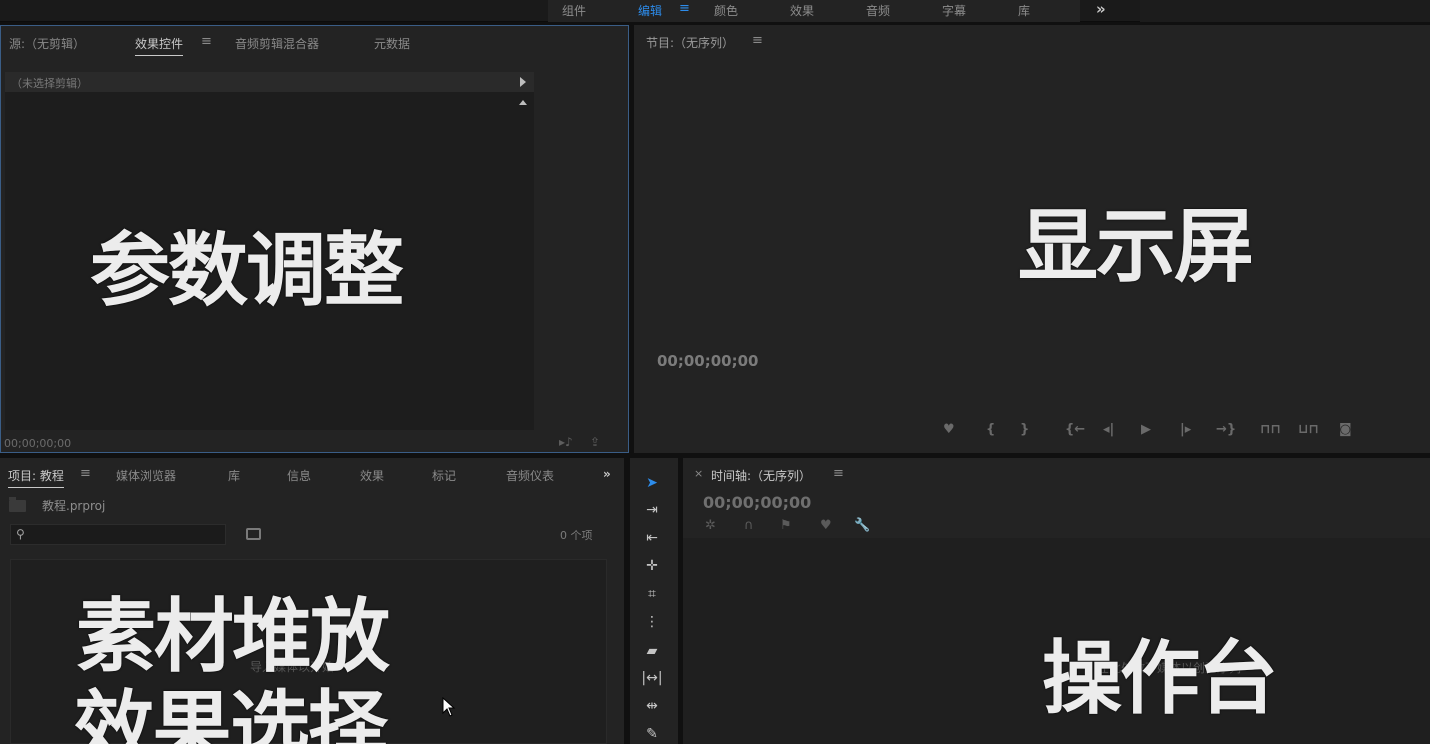  What do you see at coordinates (726, 10) in the screenshot?
I see `workspace-tab-color: 颜色` at bounding box center [726, 10].